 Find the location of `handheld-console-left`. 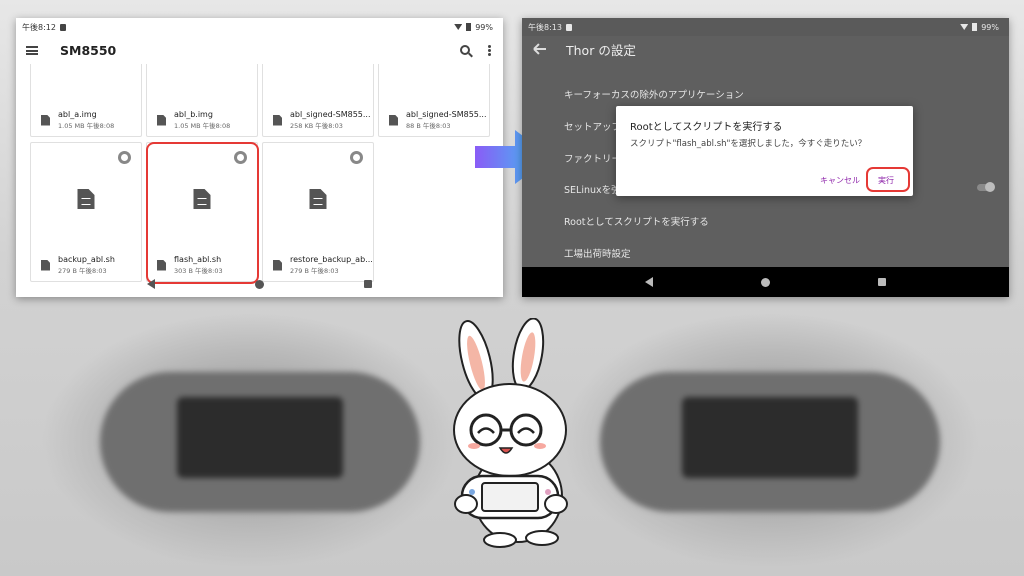

handheld-console-left is located at coordinates (260, 442).